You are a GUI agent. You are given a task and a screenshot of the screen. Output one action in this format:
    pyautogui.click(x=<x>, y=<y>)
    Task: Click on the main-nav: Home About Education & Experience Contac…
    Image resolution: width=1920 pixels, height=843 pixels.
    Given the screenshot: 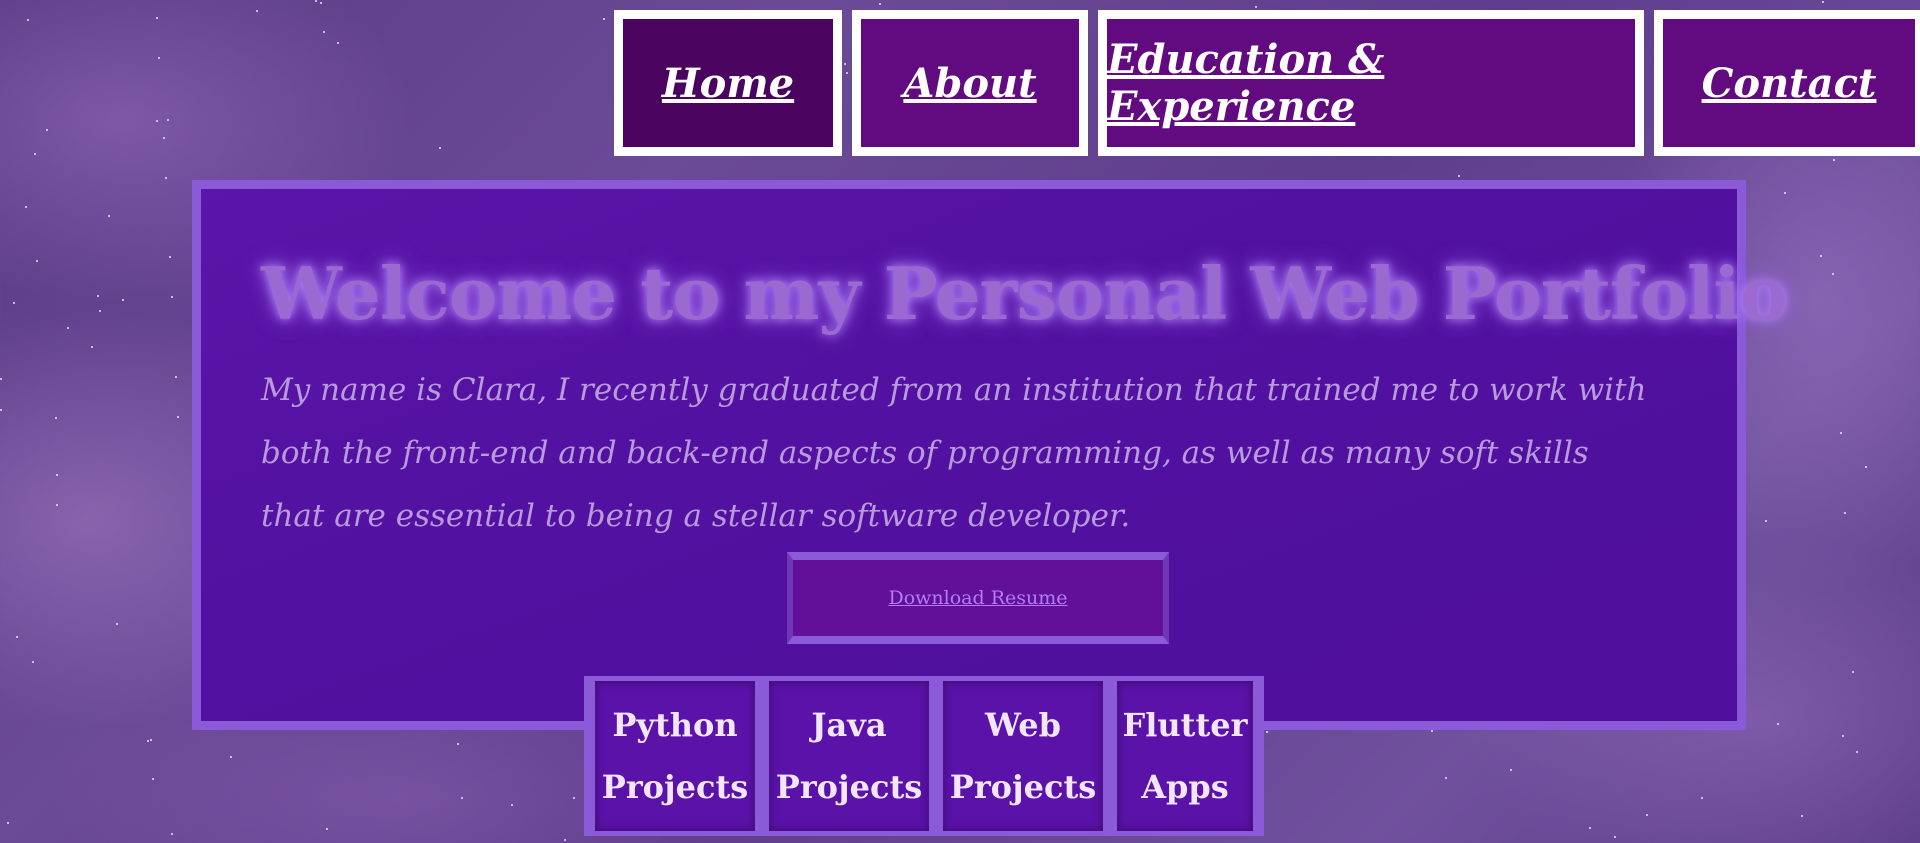 What is the action you would take?
    pyautogui.click(x=1267, y=83)
    